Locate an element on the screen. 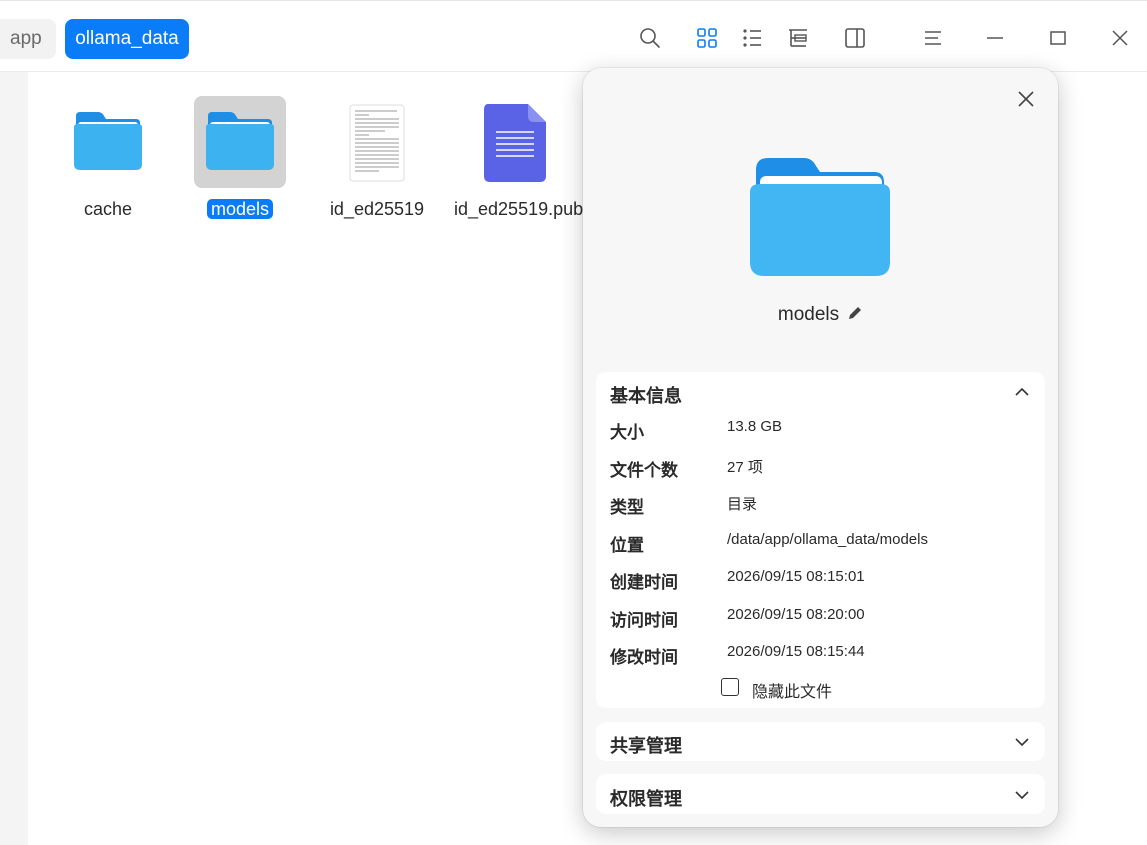 This screenshot has width=1147, height=845. document-icon is located at coordinates (514, 142).